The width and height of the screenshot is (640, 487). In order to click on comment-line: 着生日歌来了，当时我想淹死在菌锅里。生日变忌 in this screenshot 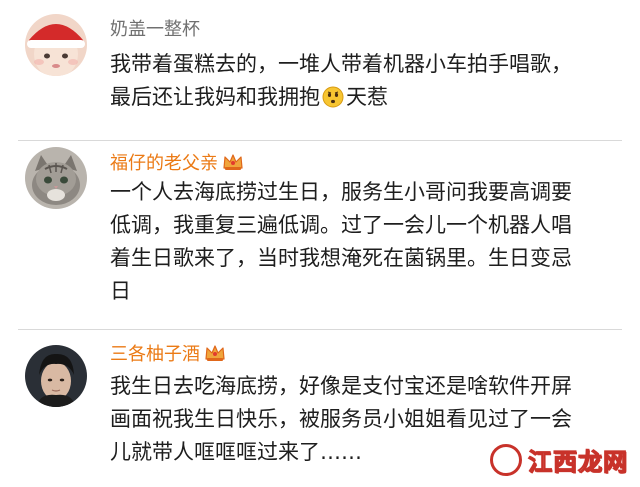, I will do `click(341, 258)`.